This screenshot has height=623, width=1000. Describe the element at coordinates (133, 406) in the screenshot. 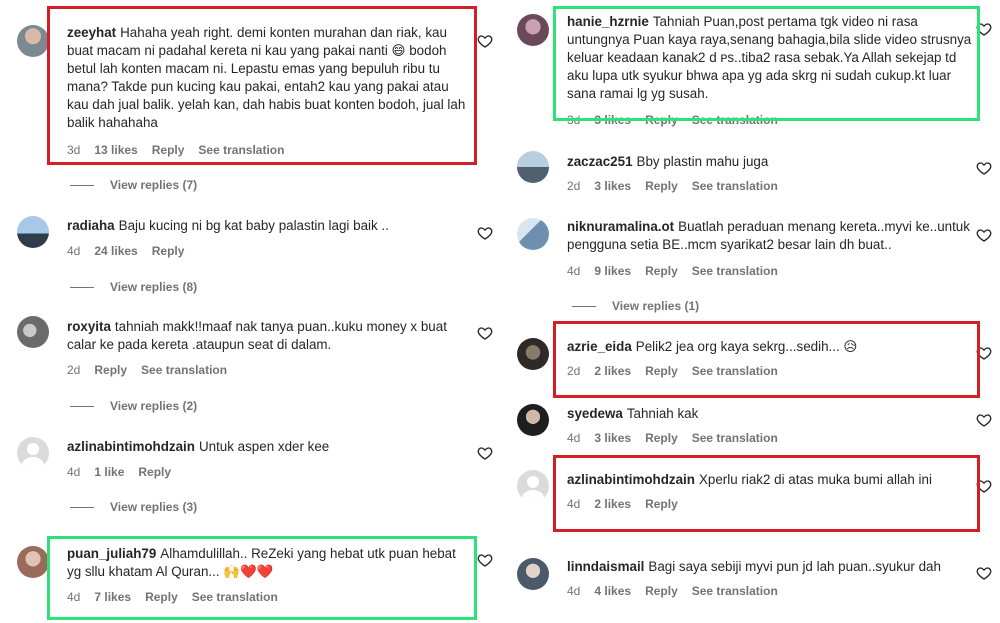

I see `view-replies-button: View replies (2)` at that location.